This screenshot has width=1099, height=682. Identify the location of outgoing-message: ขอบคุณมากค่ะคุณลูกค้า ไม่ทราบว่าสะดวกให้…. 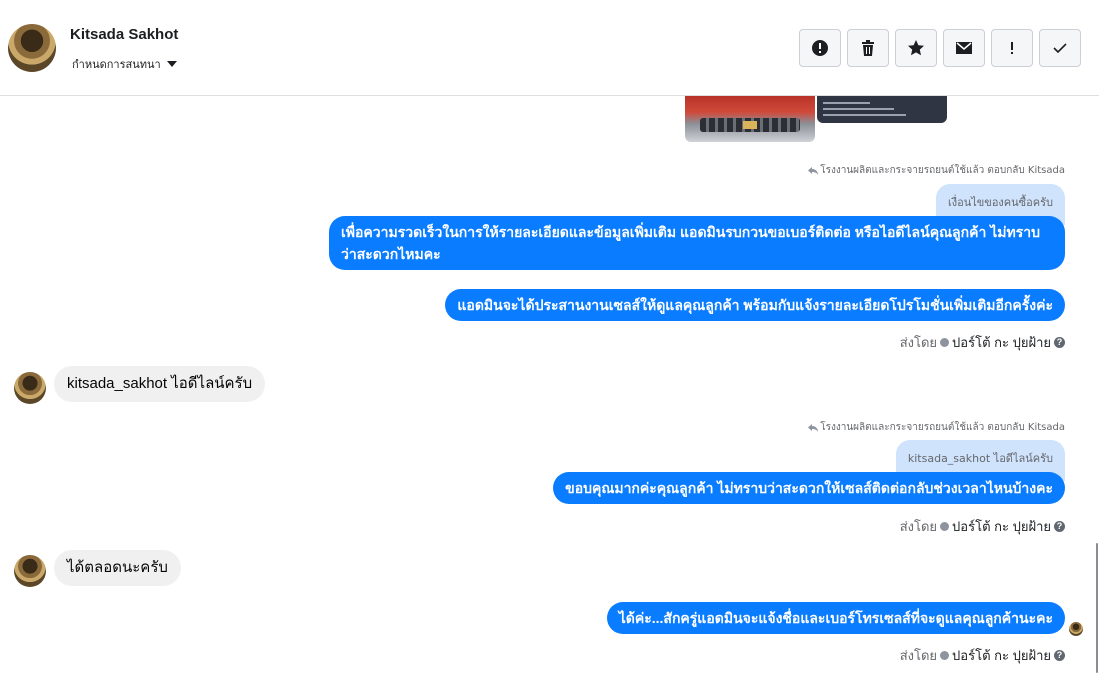
(809, 488).